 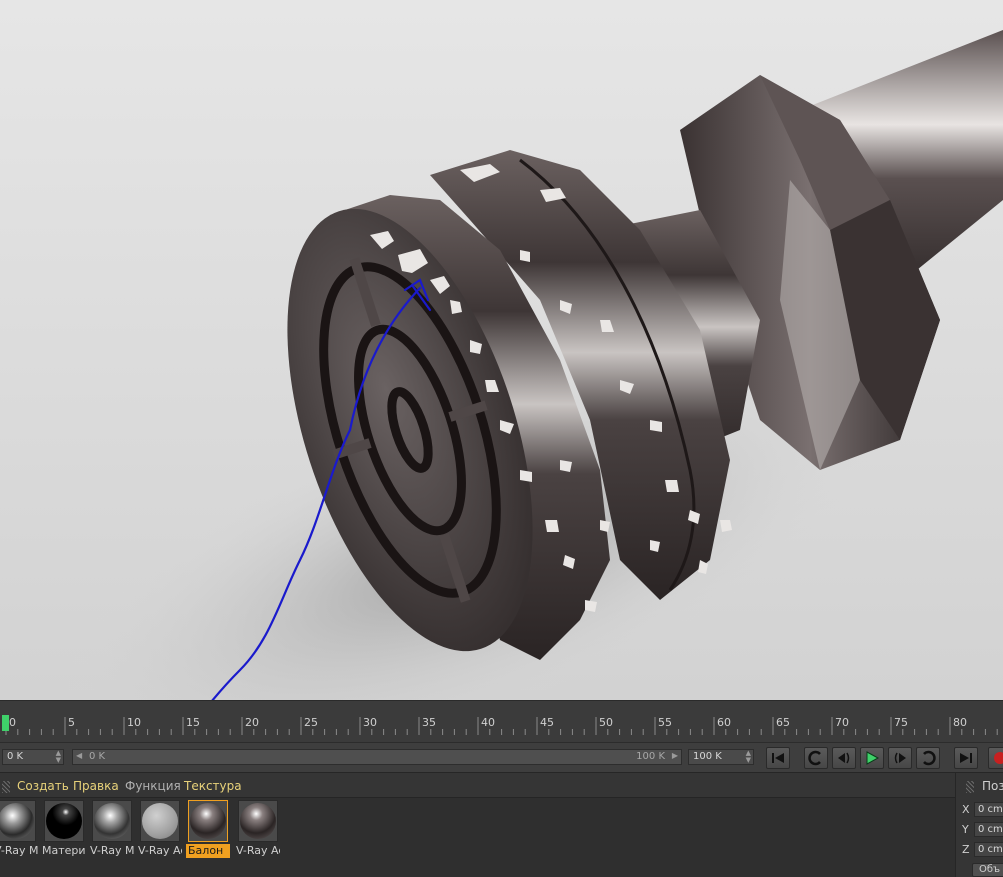 I want to click on start-frame-value: 0 K, so click(x=15, y=756).